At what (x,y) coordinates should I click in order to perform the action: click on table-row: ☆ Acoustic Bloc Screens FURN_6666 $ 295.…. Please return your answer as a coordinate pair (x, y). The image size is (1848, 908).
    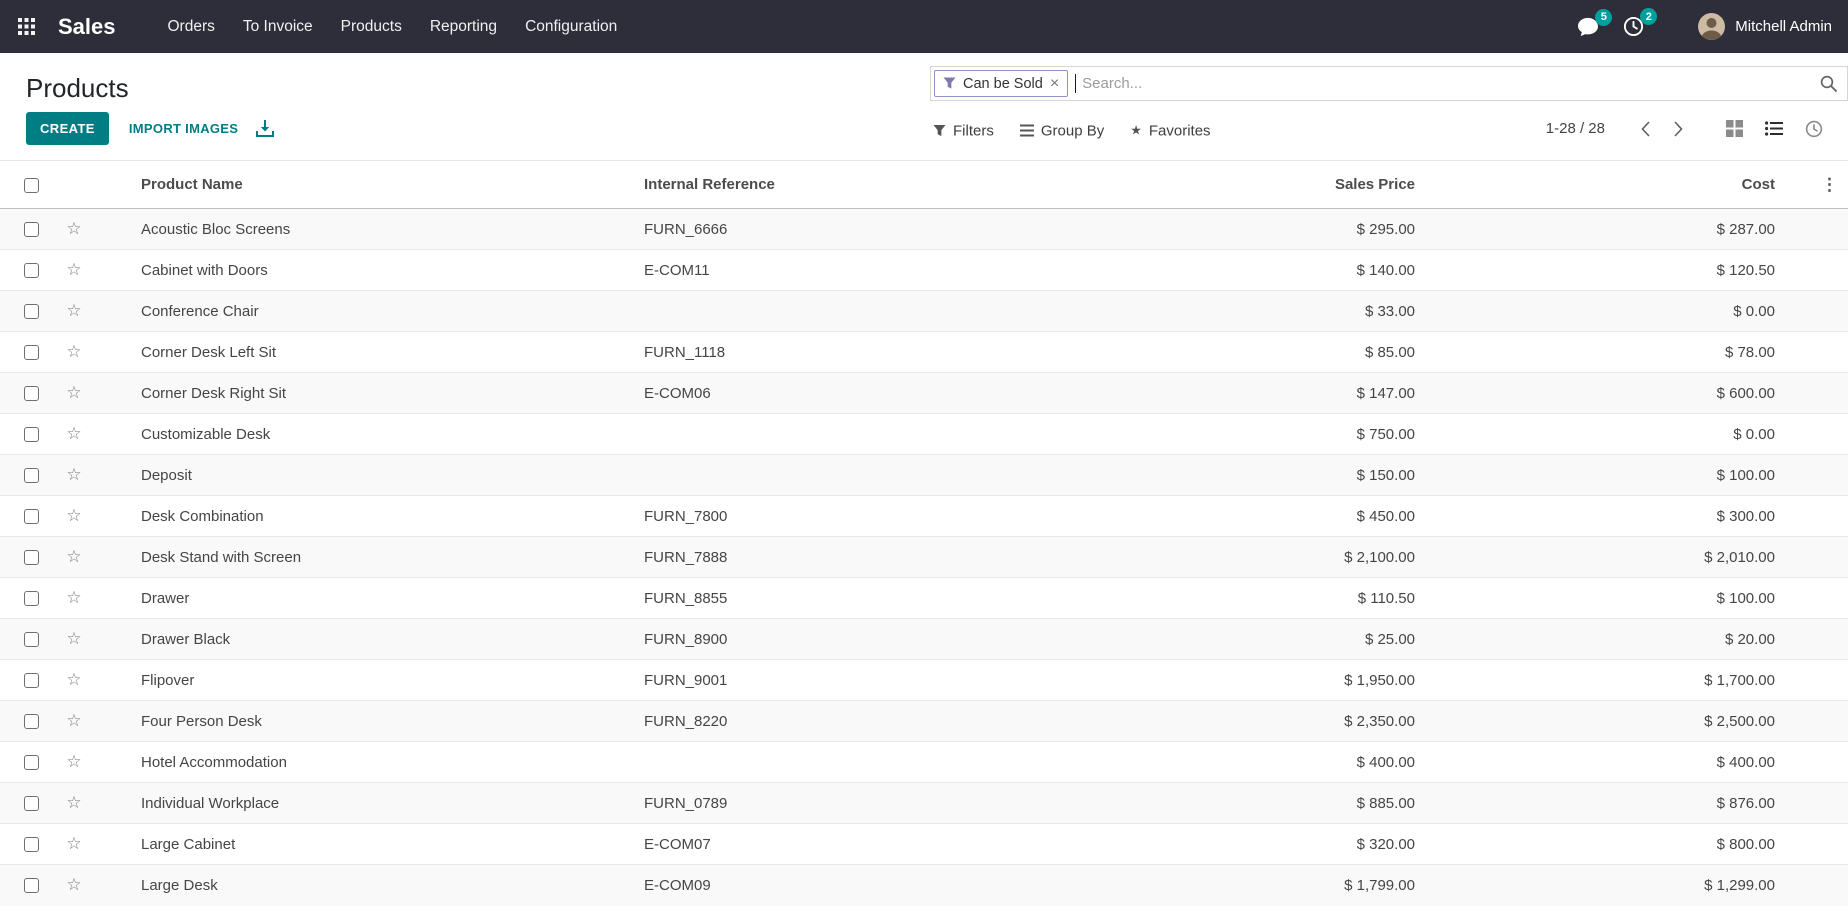
    Looking at the image, I should click on (924, 229).